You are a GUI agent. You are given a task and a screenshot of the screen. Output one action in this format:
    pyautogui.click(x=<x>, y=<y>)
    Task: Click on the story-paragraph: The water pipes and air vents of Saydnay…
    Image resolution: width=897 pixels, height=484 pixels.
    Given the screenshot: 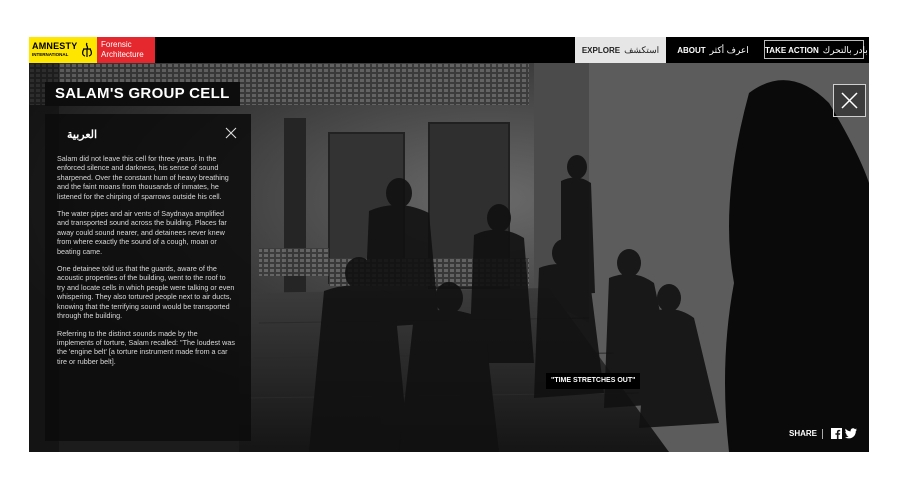 What is the action you would take?
    pyautogui.click(x=142, y=232)
    